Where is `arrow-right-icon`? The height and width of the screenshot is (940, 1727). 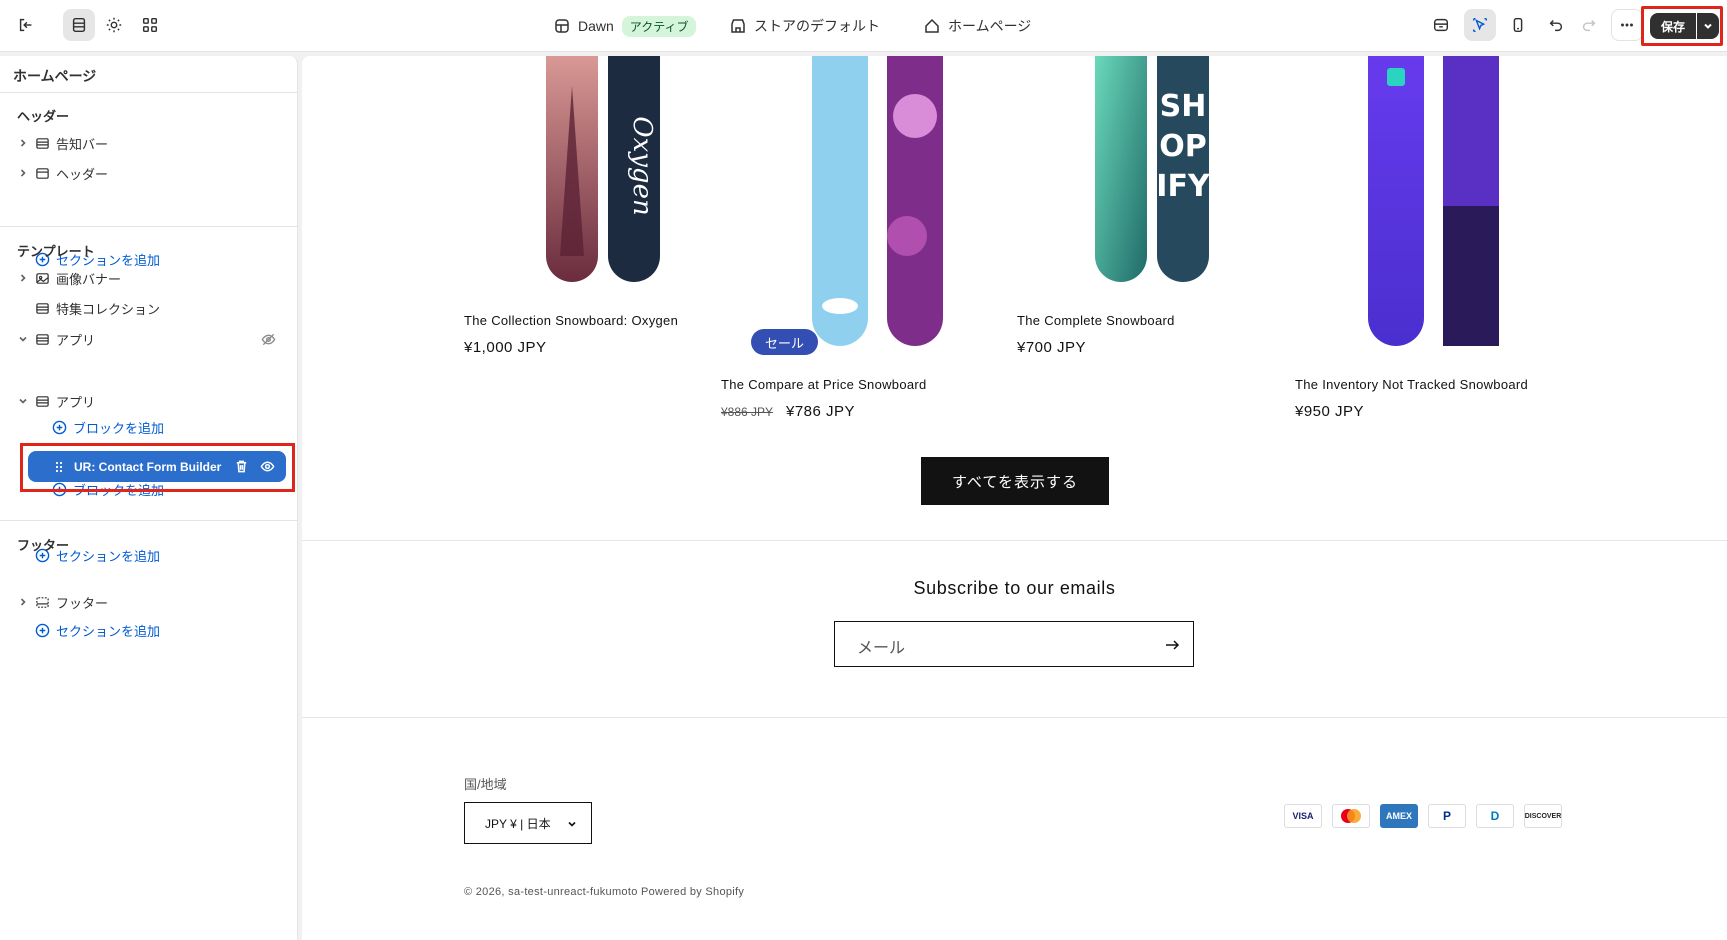 arrow-right-icon is located at coordinates (1172, 645).